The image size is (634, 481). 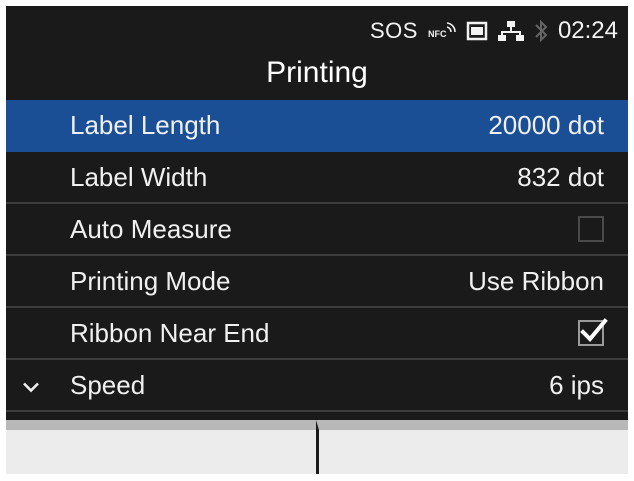 What do you see at coordinates (317, 72) in the screenshot?
I see `page-title: Printing` at bounding box center [317, 72].